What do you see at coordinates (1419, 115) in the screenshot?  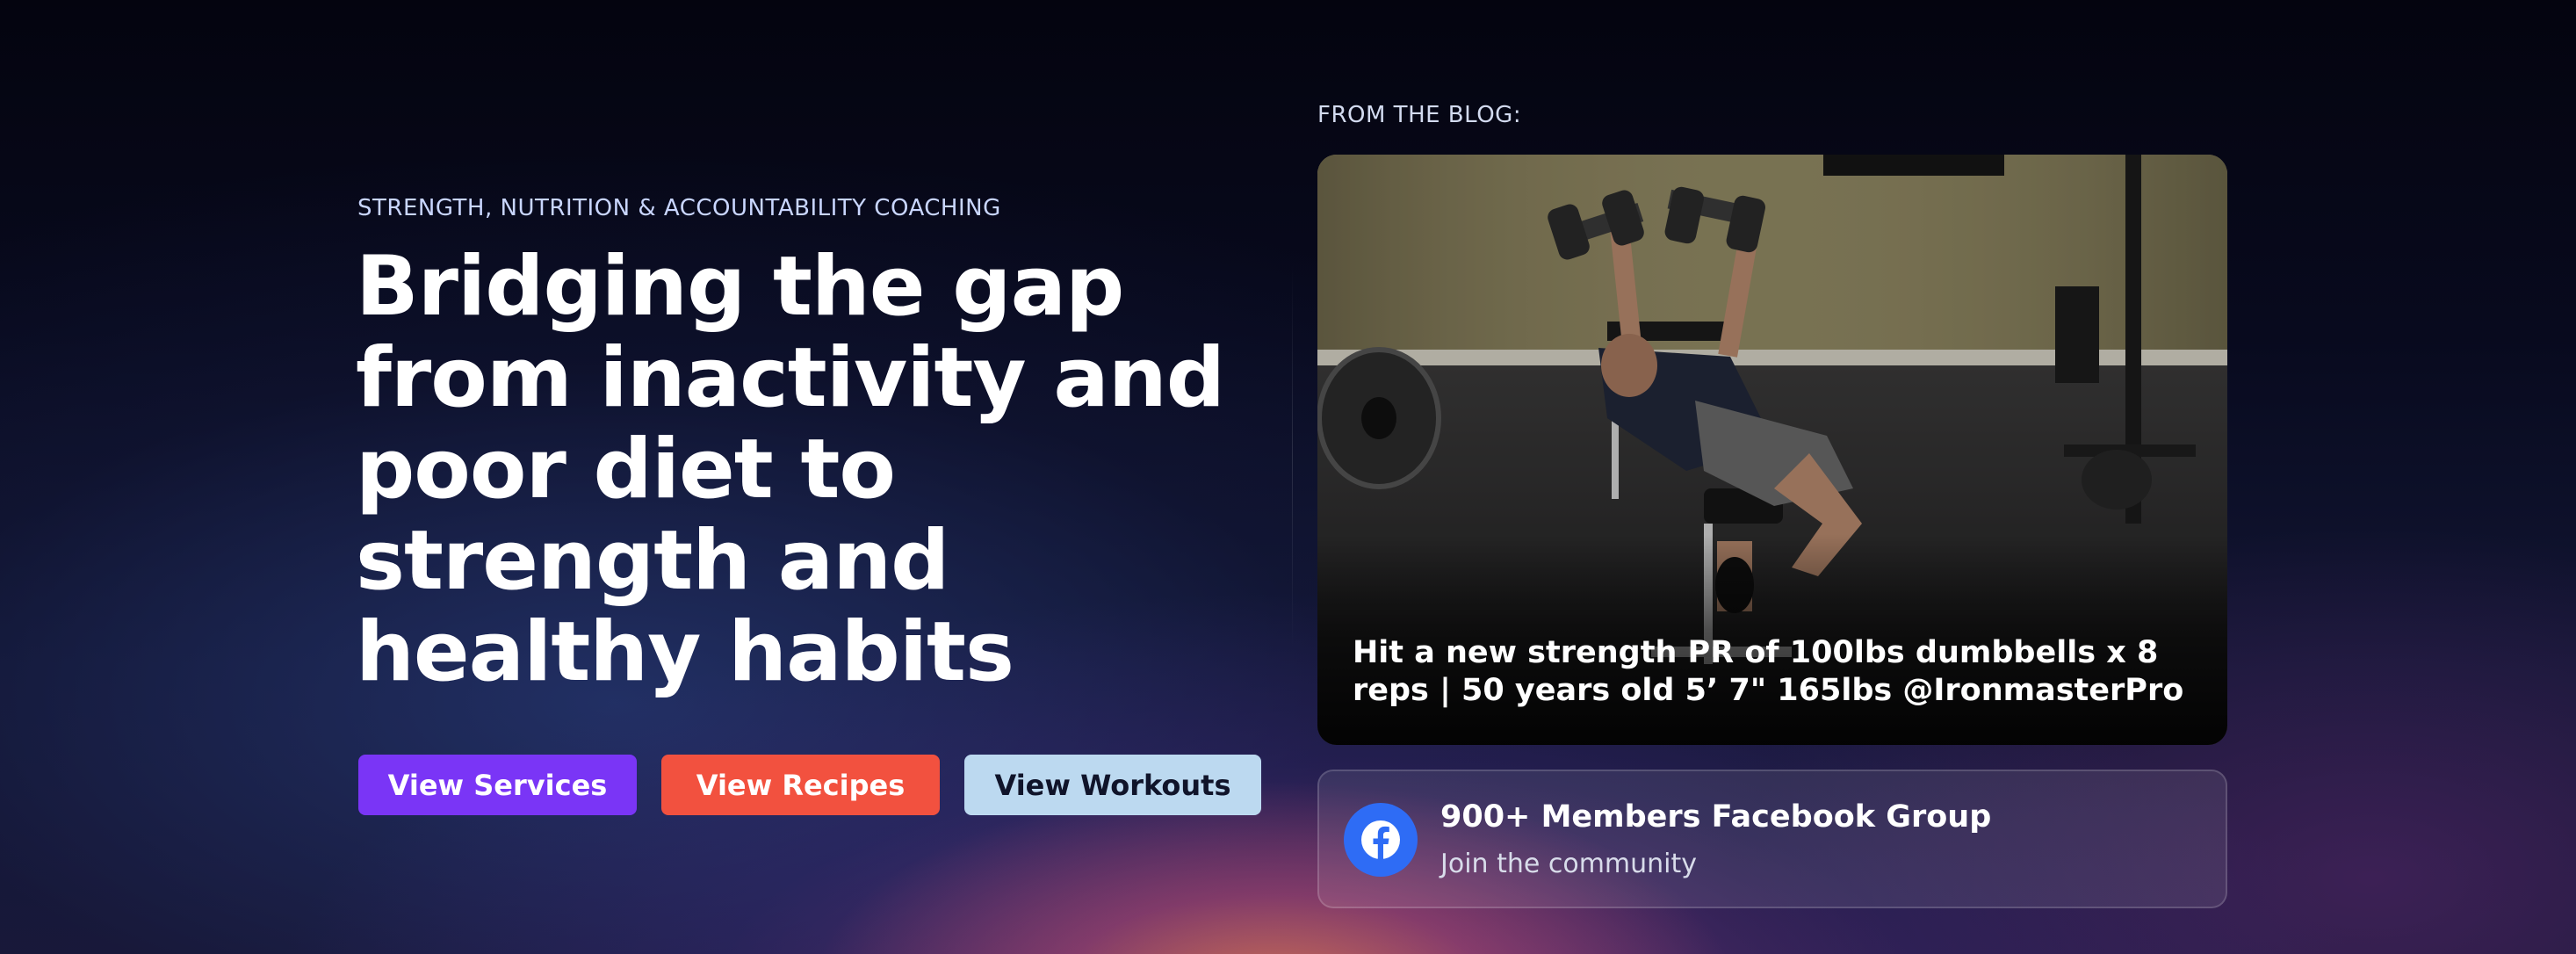 I see `blog-label: FROM THE BLOG:` at bounding box center [1419, 115].